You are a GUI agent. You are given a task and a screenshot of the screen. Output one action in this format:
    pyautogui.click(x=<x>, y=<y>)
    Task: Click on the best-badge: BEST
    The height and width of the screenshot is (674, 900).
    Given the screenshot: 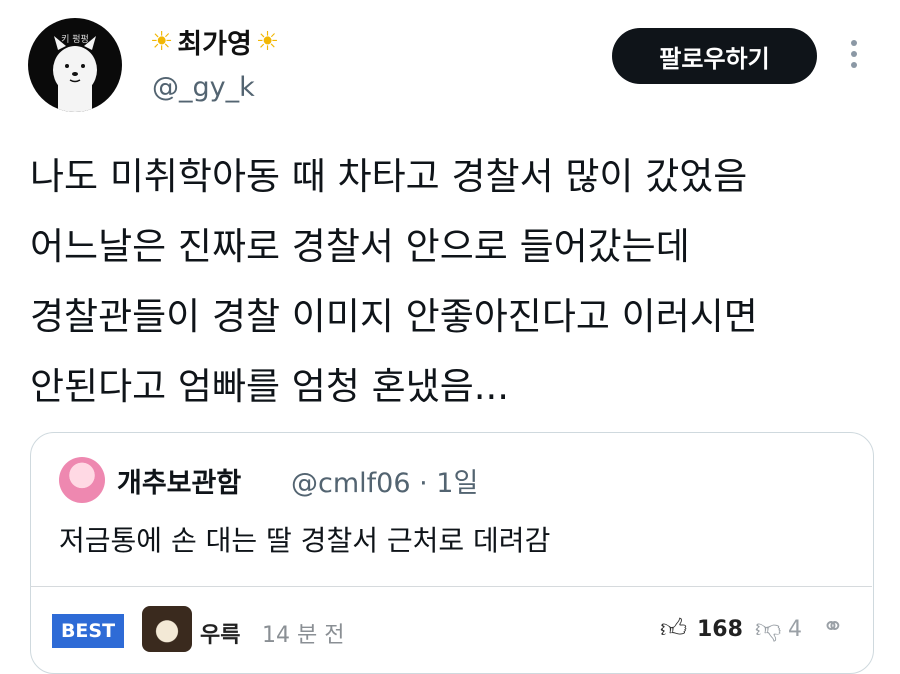 What is the action you would take?
    pyautogui.click(x=88, y=631)
    